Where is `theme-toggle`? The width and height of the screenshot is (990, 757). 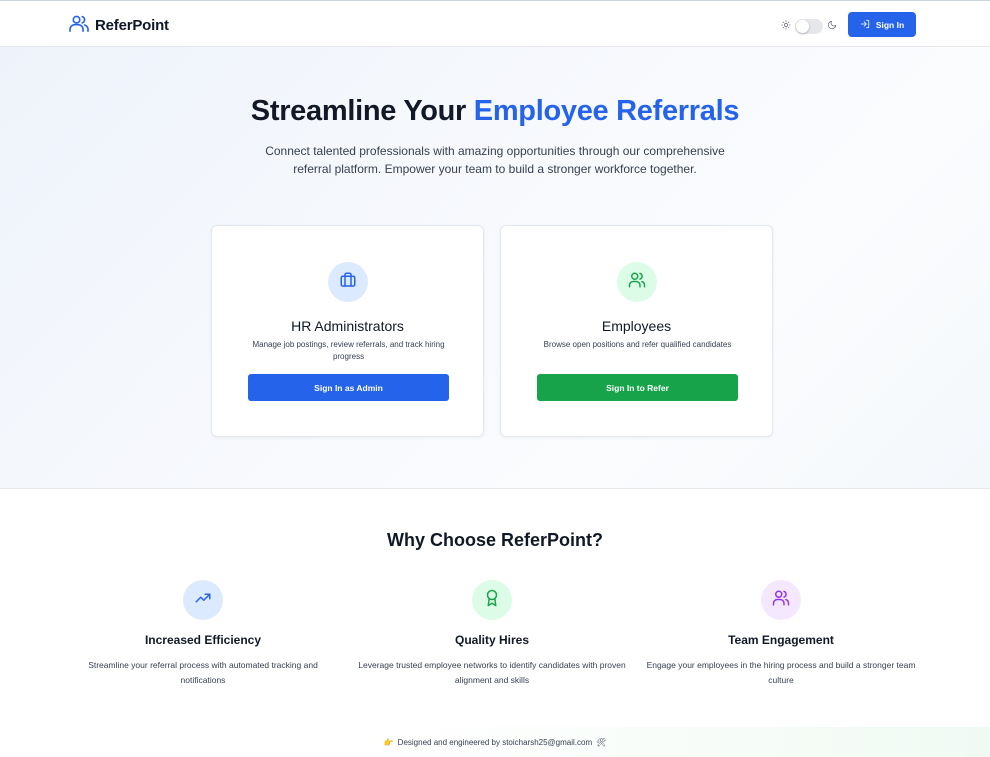
theme-toggle is located at coordinates (809, 26).